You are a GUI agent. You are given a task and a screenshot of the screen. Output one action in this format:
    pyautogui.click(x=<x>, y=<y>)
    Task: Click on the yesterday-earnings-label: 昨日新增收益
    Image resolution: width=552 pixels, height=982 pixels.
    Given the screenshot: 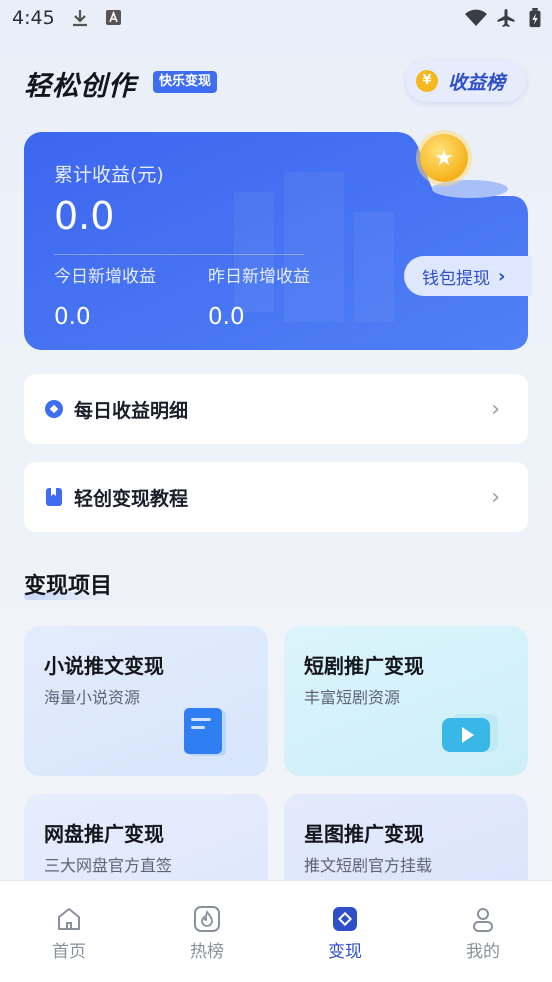 What is the action you would take?
    pyautogui.click(x=259, y=277)
    